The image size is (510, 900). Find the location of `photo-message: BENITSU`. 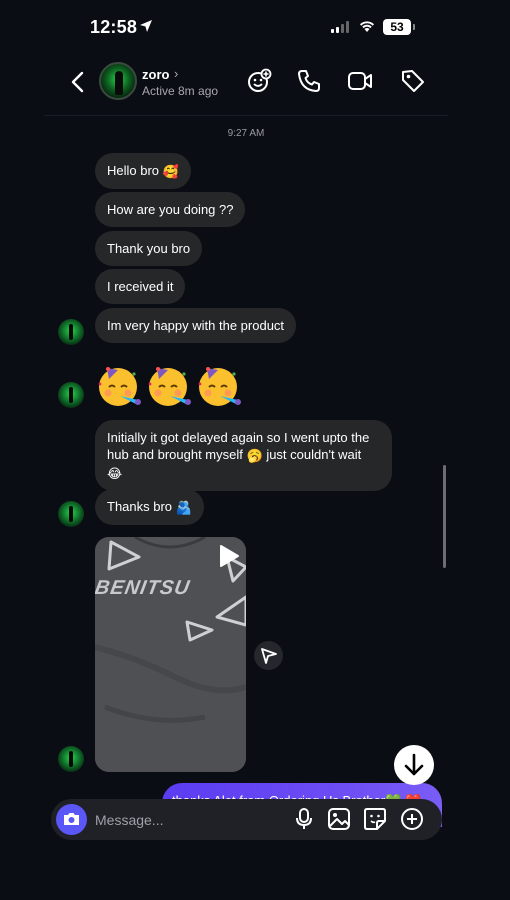

photo-message: BENITSU is located at coordinates (170, 654).